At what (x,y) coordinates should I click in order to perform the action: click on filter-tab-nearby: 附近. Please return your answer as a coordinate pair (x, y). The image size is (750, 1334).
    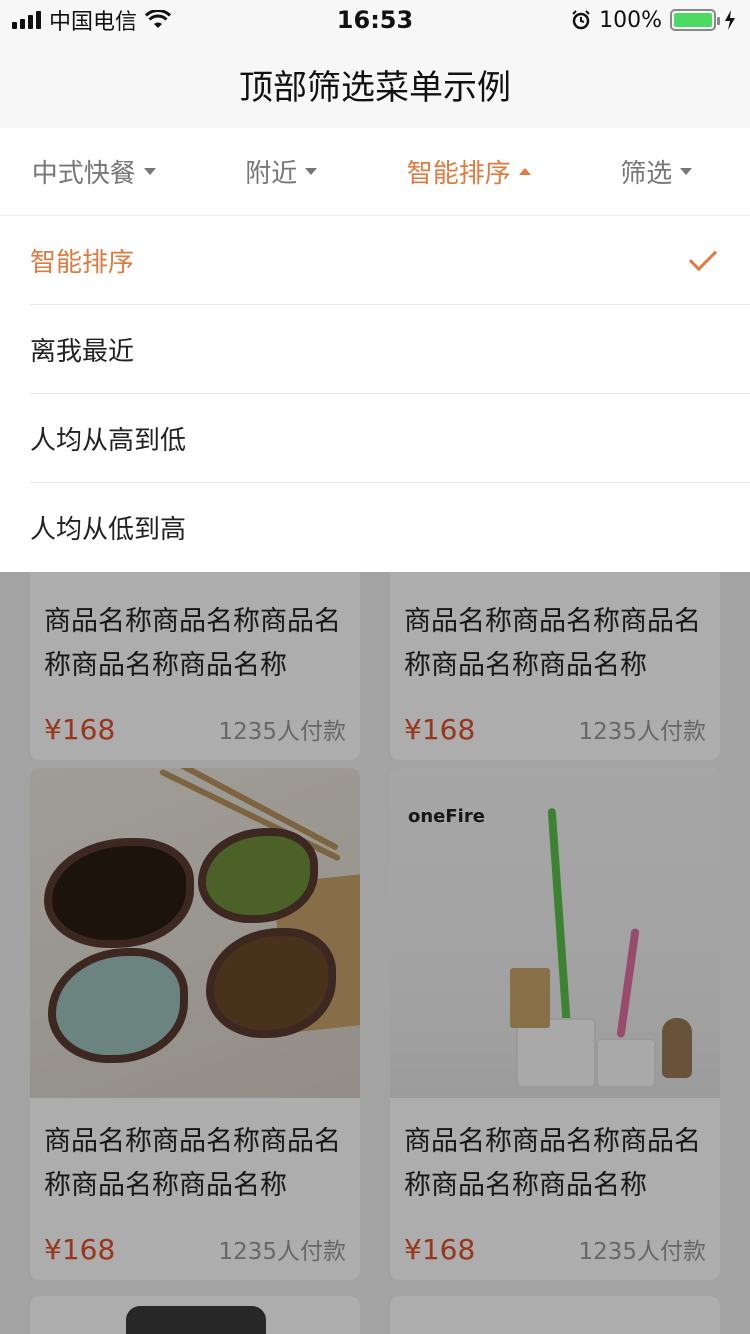
    Looking at the image, I should click on (282, 171).